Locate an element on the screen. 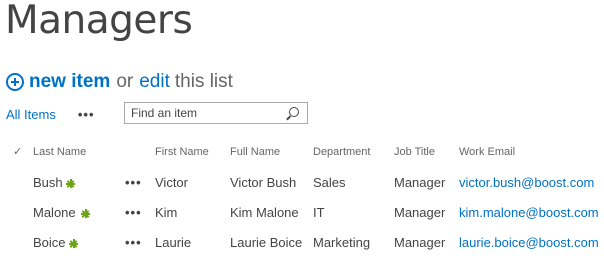 This screenshot has width=604, height=271. view-bar: All Items ••• is located at coordinates (50, 114).